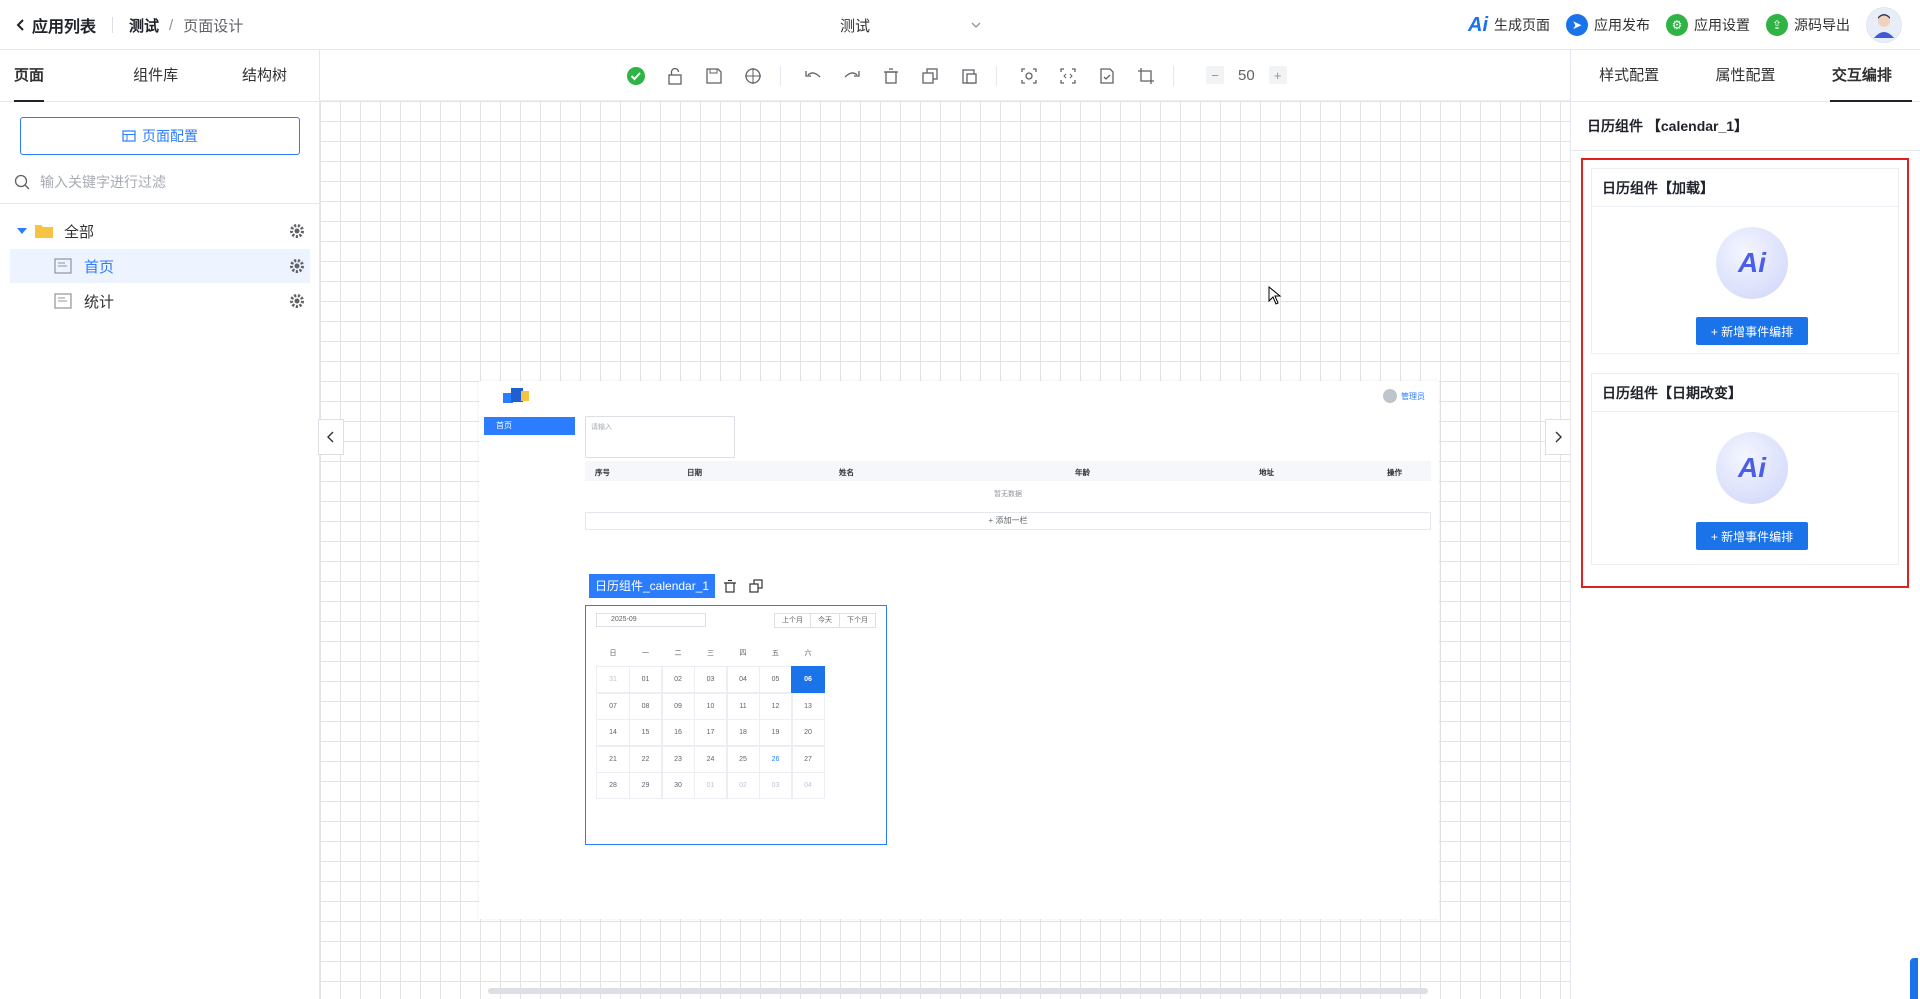 The image size is (1920, 999). Describe the element at coordinates (160, 266) in the screenshot. I see `tree-item-home: 首页` at that location.